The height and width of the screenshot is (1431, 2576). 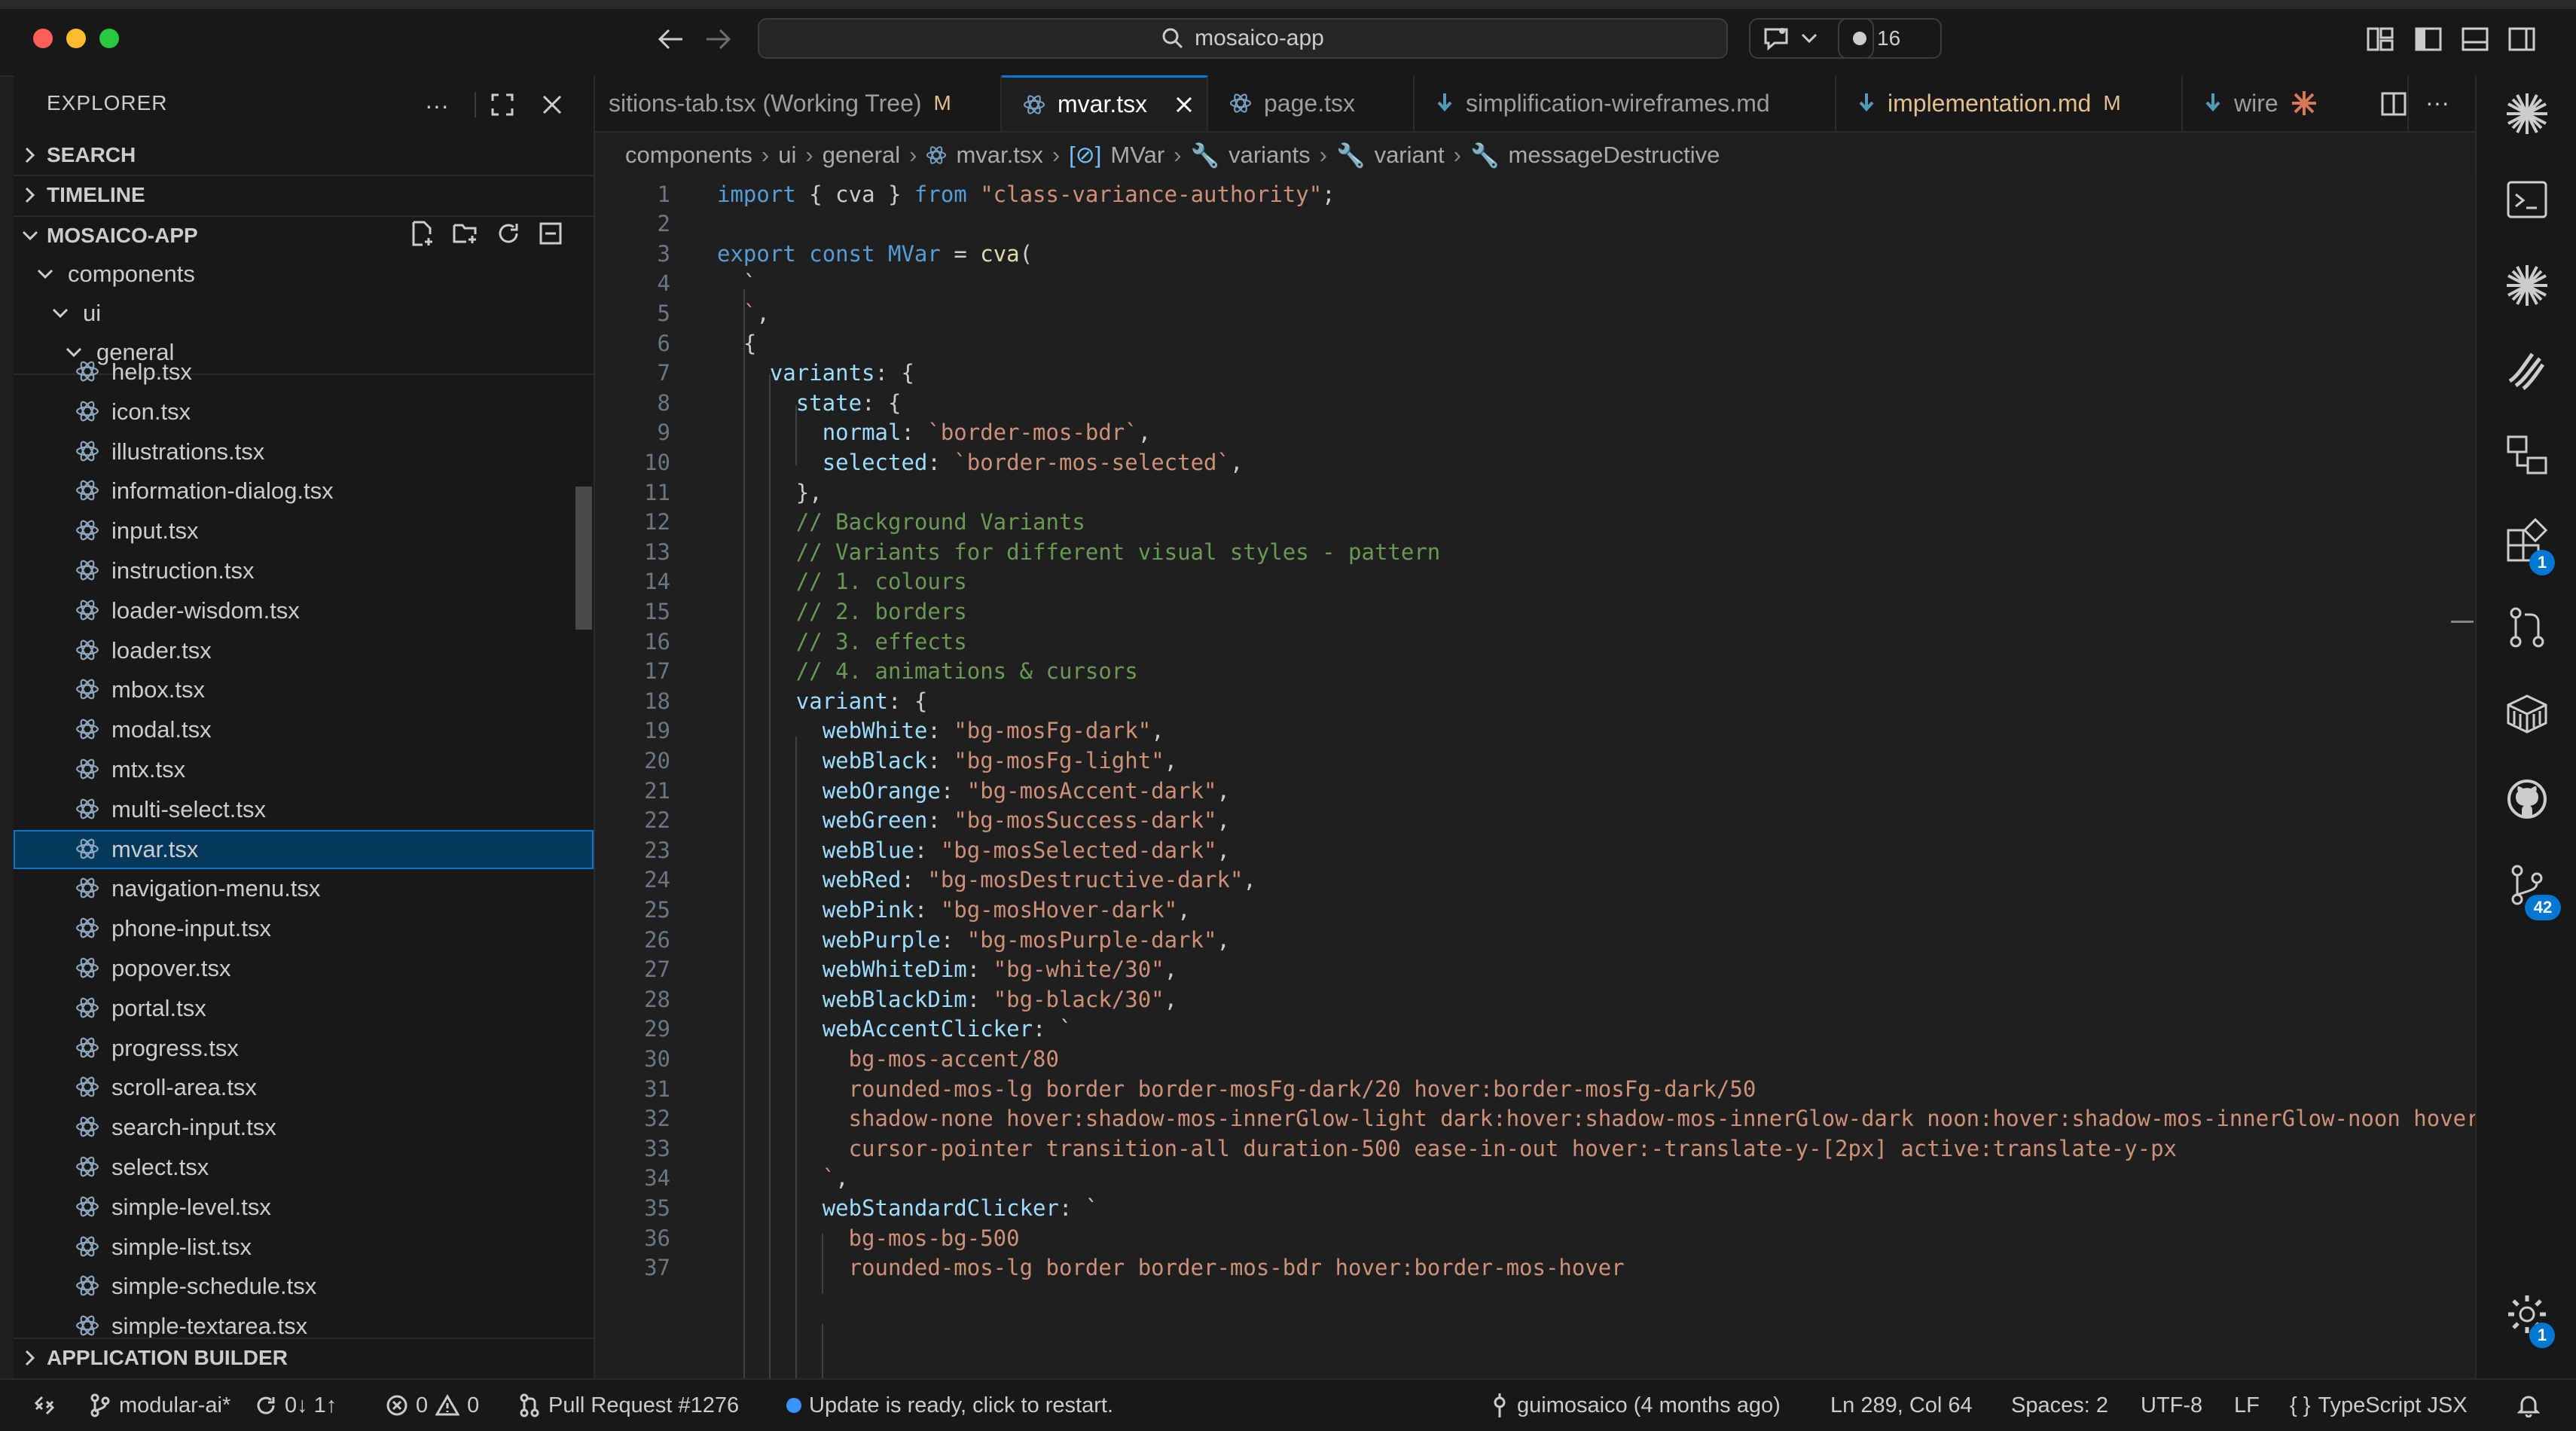 What do you see at coordinates (304, 1357) in the screenshot?
I see `section-application-builder: APPLICATION BUILDER` at bounding box center [304, 1357].